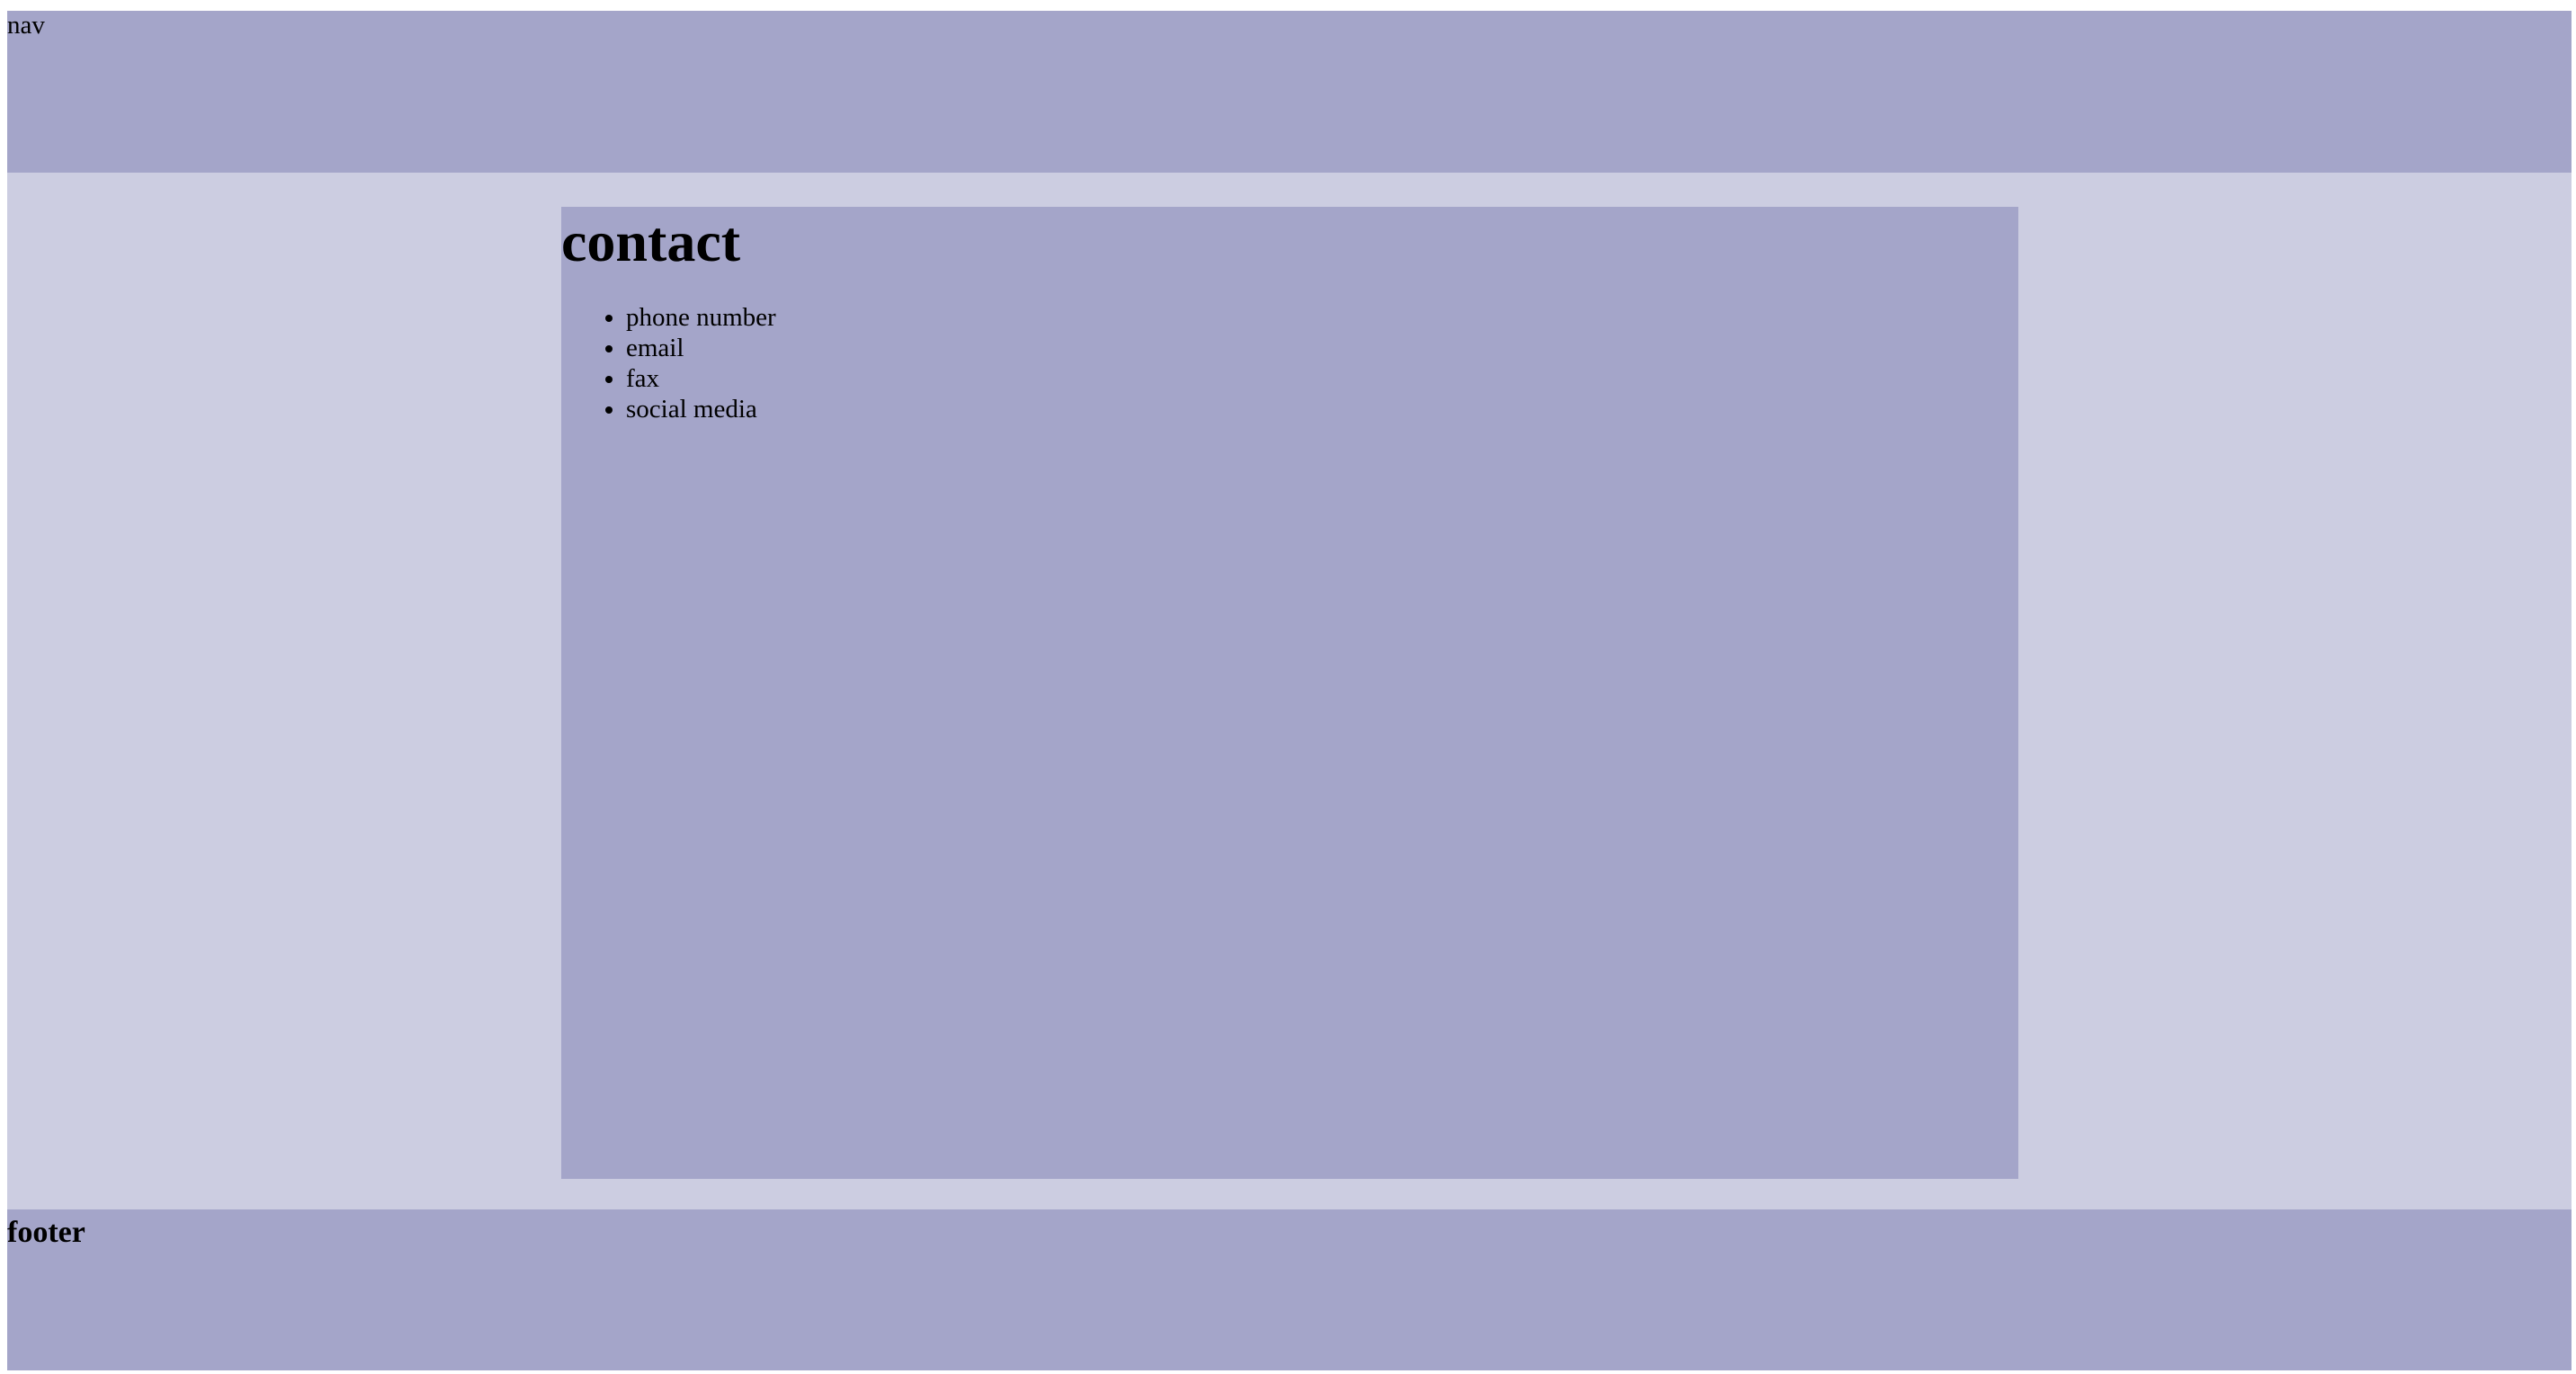 The width and height of the screenshot is (2576, 1374). I want to click on contact-list: phone number email fax social media, so click(668, 363).